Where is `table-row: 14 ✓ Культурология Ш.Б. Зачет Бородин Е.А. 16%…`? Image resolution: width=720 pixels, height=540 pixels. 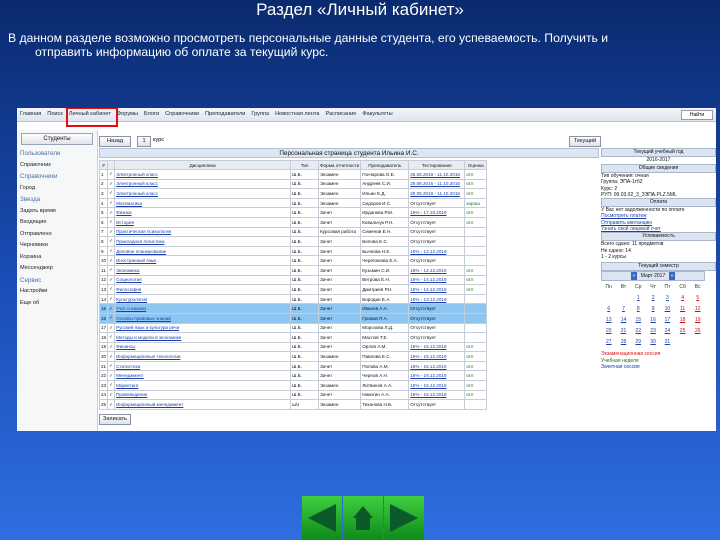 table-row: 14 ✓ Культурология Ш.Б. Зачет Бородин Е.А. 16%… is located at coordinates (293, 299).